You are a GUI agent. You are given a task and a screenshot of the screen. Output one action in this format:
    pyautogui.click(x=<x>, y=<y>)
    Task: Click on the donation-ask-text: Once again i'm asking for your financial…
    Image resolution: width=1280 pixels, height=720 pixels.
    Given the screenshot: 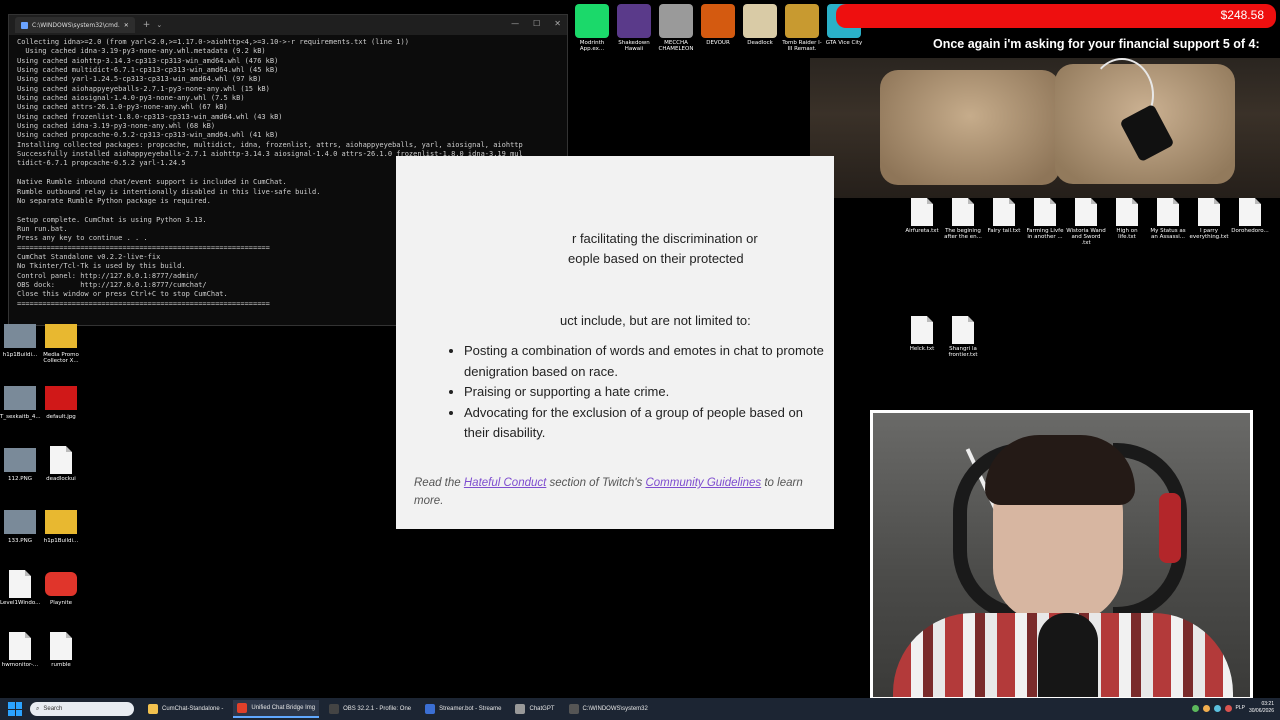 What is the action you would take?
    pyautogui.click(x=1096, y=44)
    